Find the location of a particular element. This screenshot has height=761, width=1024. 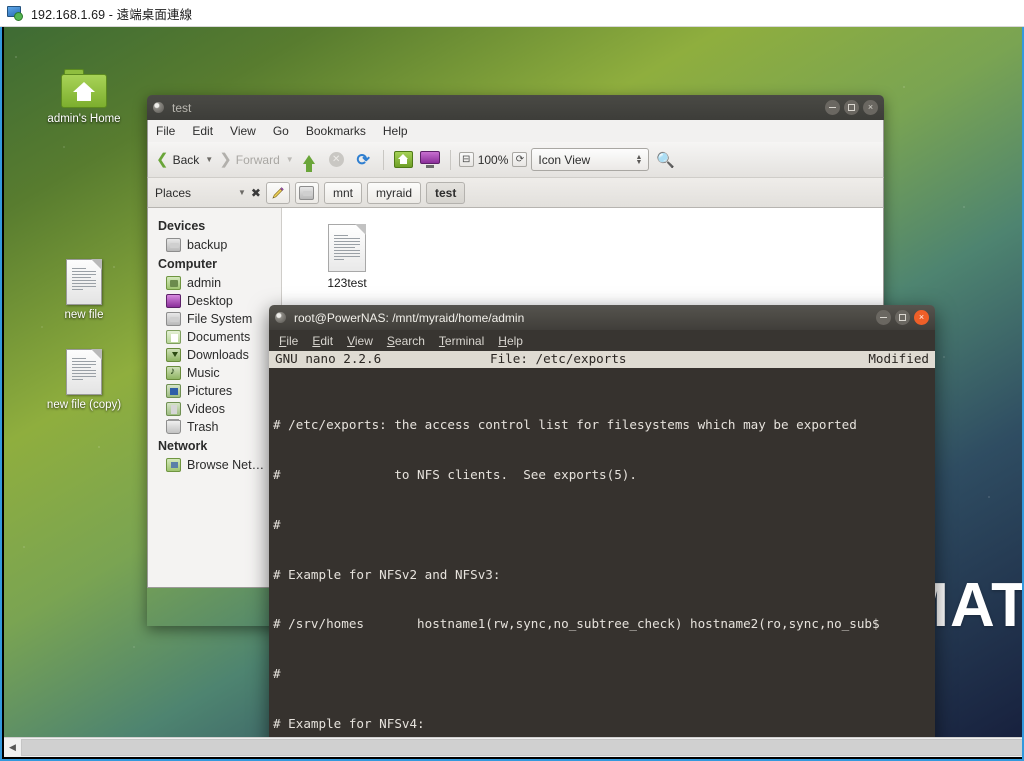

rdp-horizontal-scrollbar: ◀ is located at coordinates (513, 747).